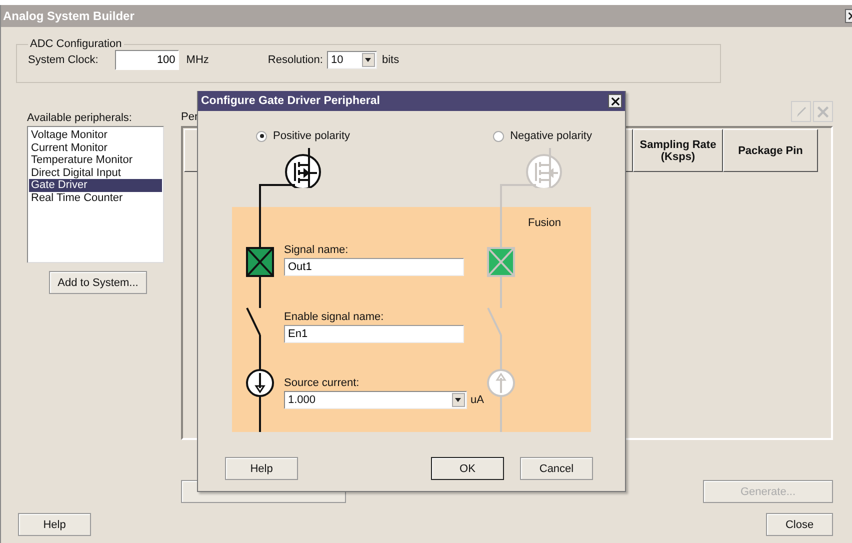 The width and height of the screenshot is (852, 543). I want to click on list-item: Current Monitor, so click(95, 148).